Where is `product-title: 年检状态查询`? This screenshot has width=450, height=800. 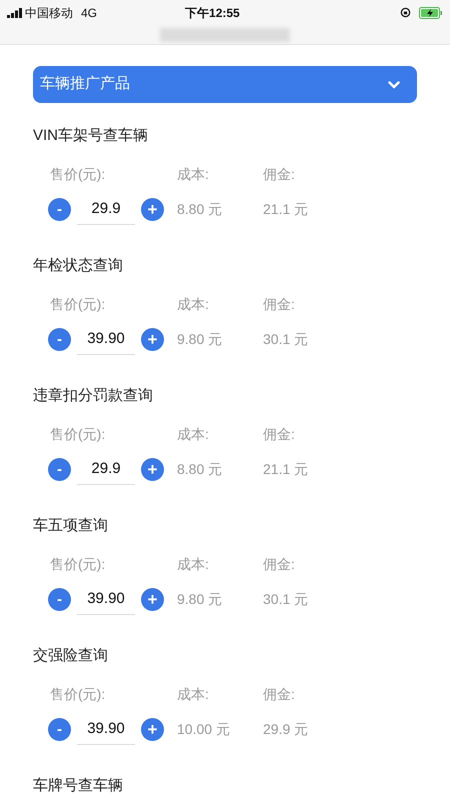
product-title: 年检状态查询 is located at coordinates (78, 266).